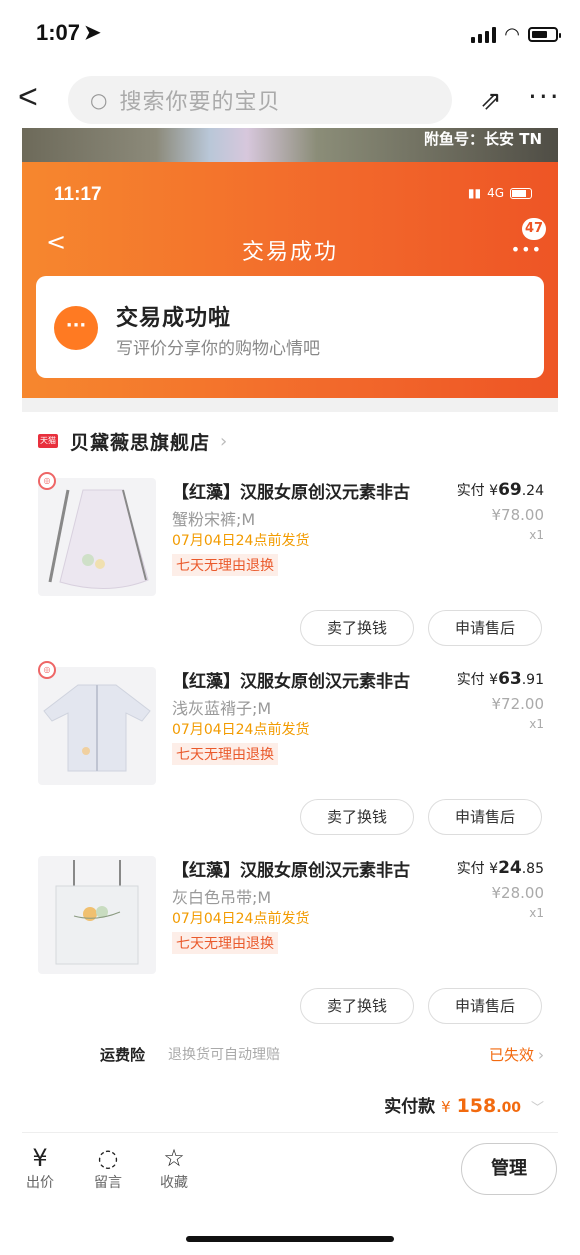 The height and width of the screenshot is (1255, 580). Describe the element at coordinates (174, 1183) in the screenshot. I see `favorite-label: 收藏` at that location.